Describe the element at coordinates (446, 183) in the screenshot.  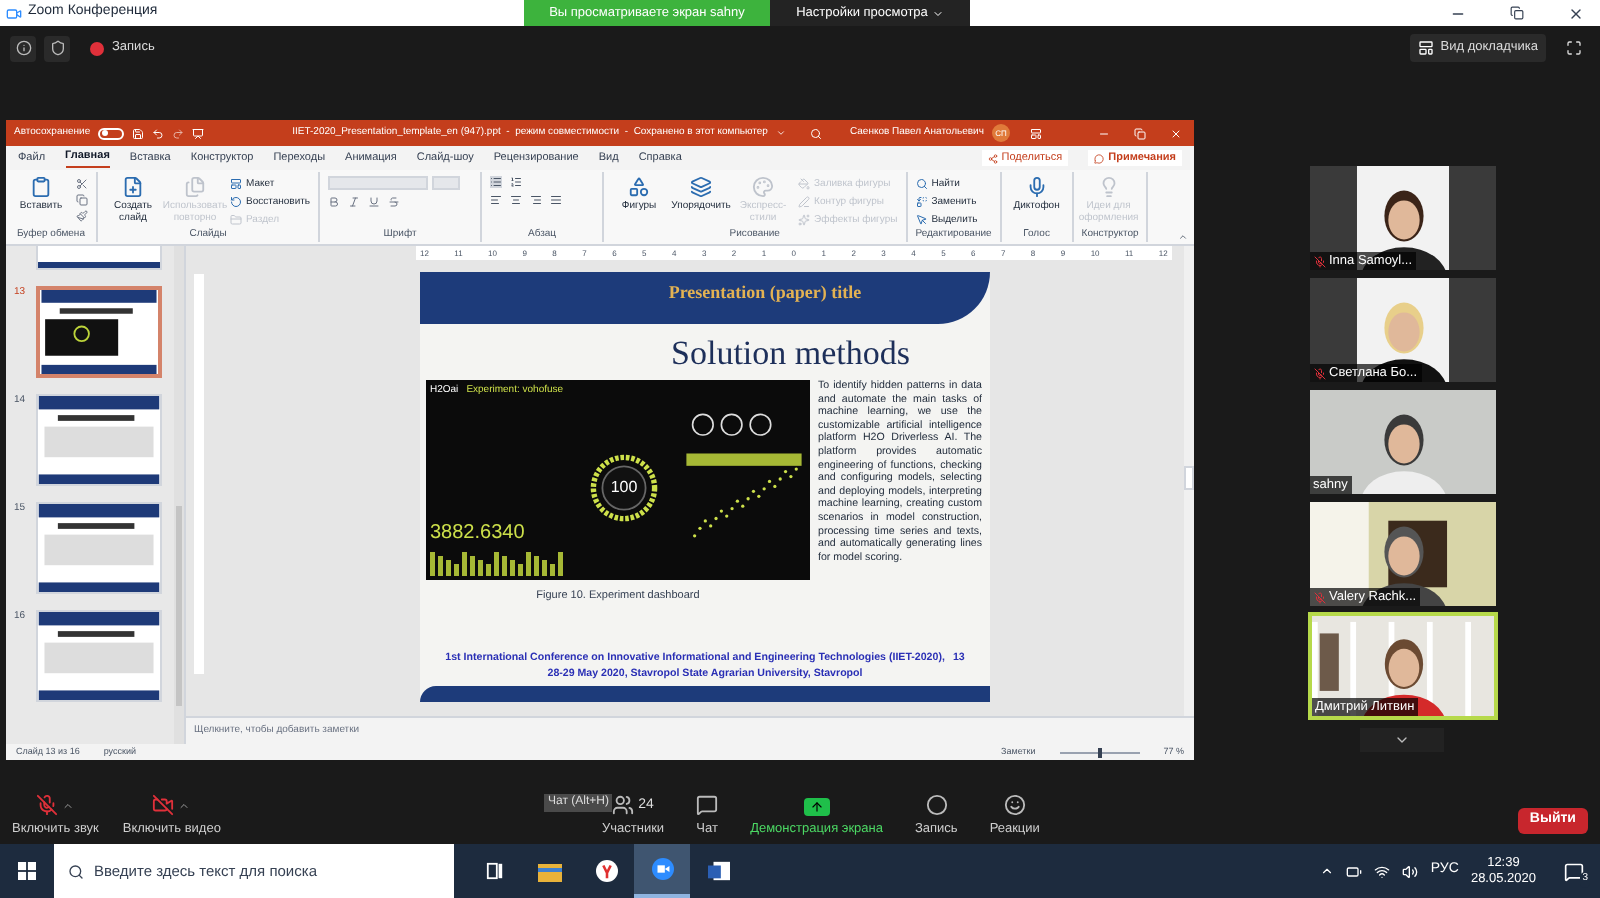
I see `font-size-field` at that location.